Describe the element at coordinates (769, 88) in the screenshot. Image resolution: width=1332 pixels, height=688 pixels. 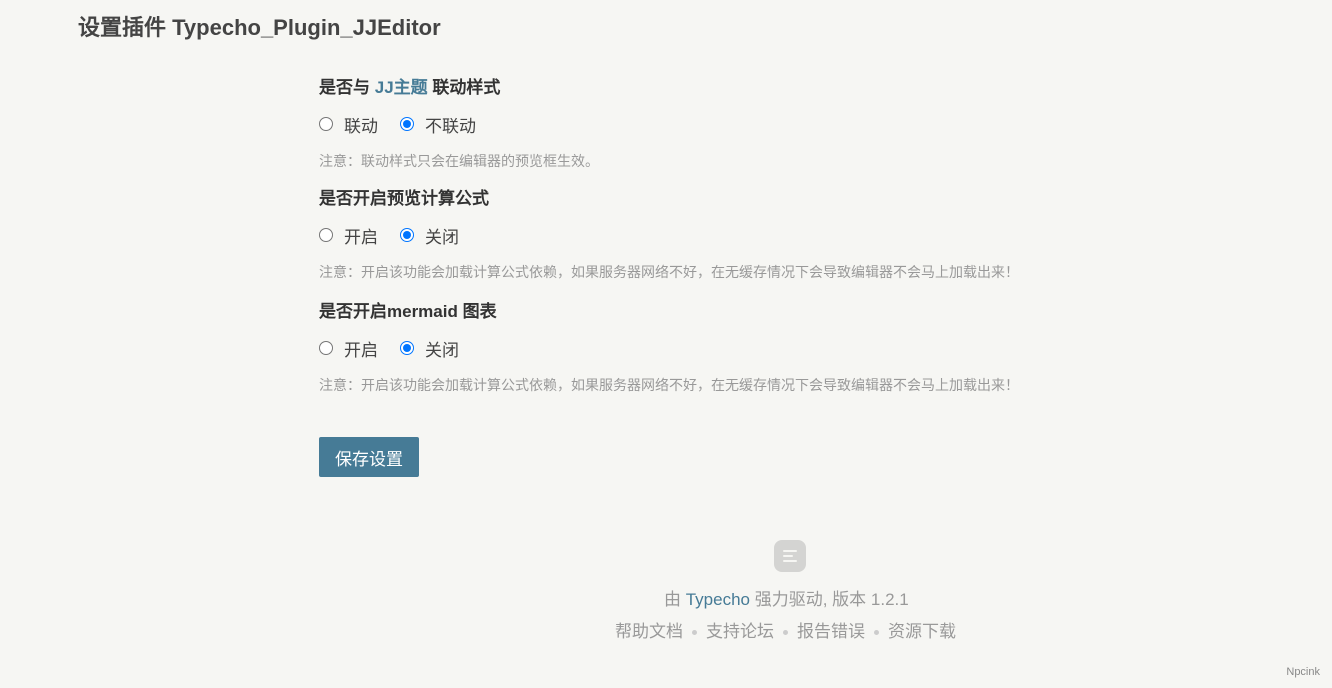
I see `section-label-theme-linkage: 是否与 JJ主题 联动样式` at that location.